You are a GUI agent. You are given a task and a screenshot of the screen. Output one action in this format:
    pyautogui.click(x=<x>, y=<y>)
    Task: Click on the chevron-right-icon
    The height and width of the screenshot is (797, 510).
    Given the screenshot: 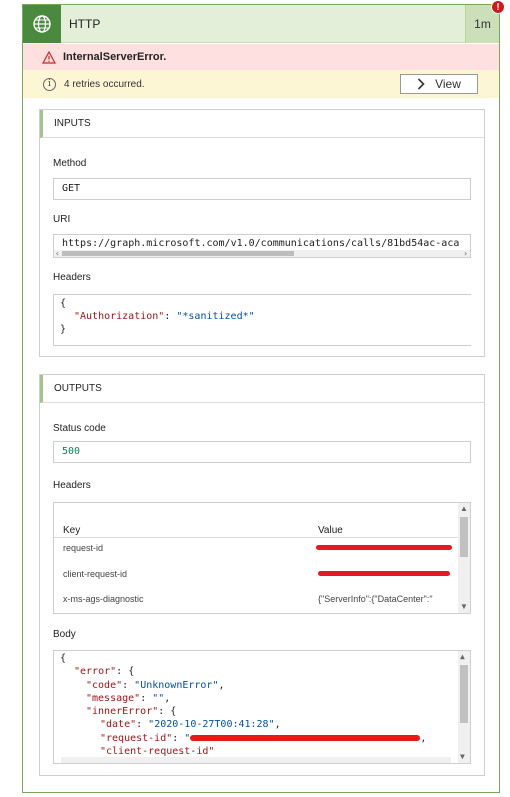 What is the action you would take?
    pyautogui.click(x=421, y=84)
    